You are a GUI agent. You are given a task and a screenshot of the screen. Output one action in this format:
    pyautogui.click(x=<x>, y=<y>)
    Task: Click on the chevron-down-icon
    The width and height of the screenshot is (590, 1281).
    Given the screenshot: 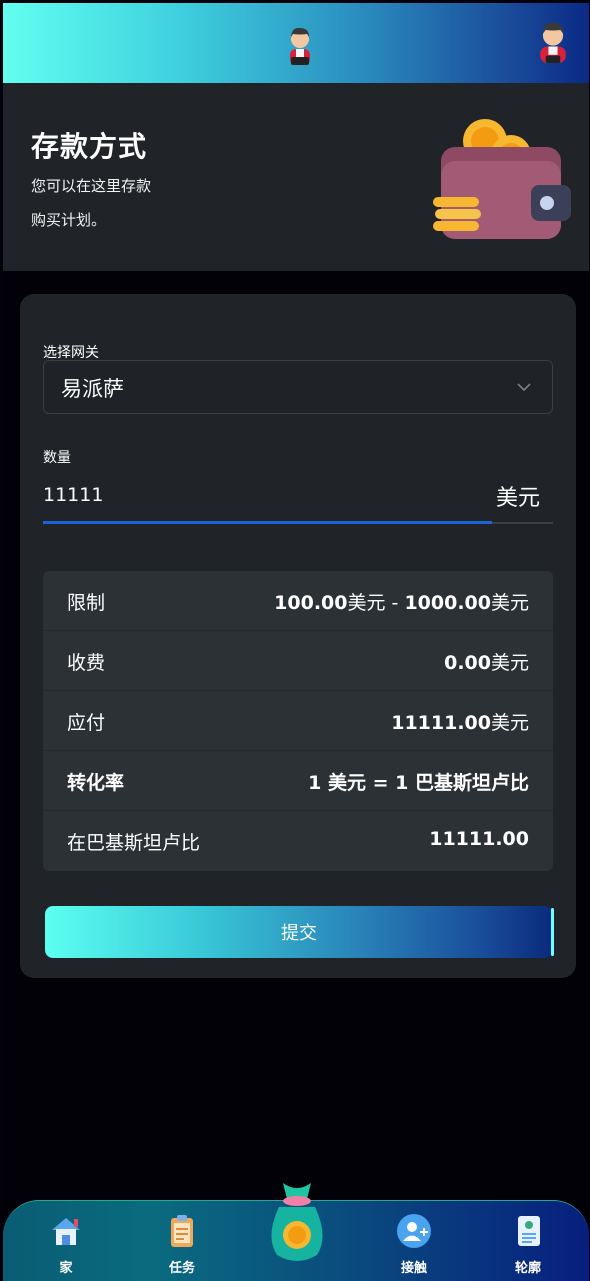 What is the action you would take?
    pyautogui.click(x=524, y=387)
    